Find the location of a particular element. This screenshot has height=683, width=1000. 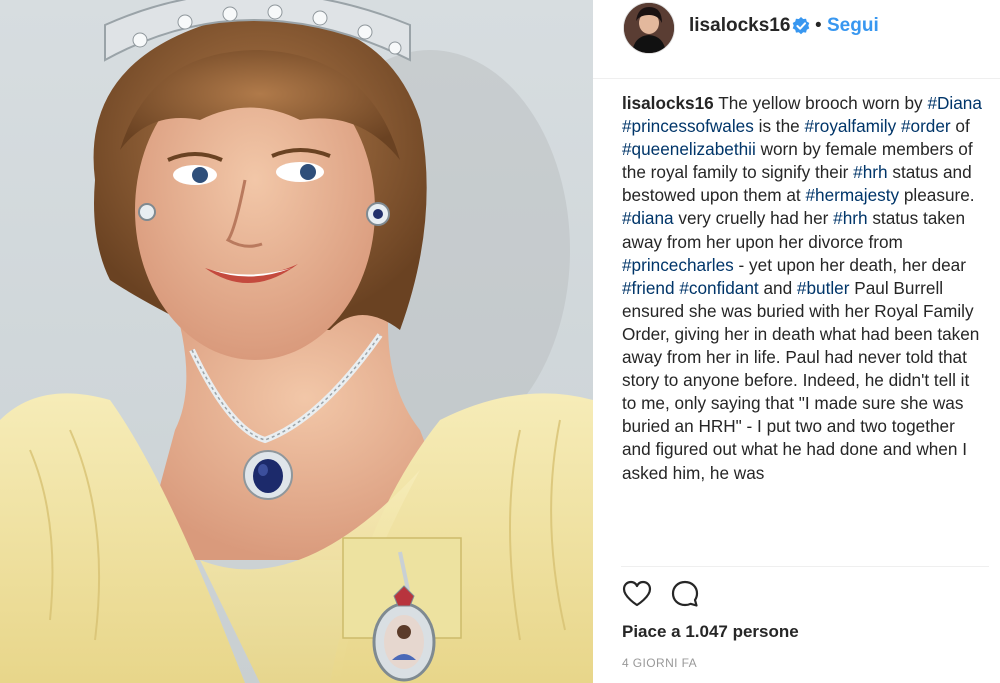

caption-segment: - yet upon her death, her dear is located at coordinates (849, 264).